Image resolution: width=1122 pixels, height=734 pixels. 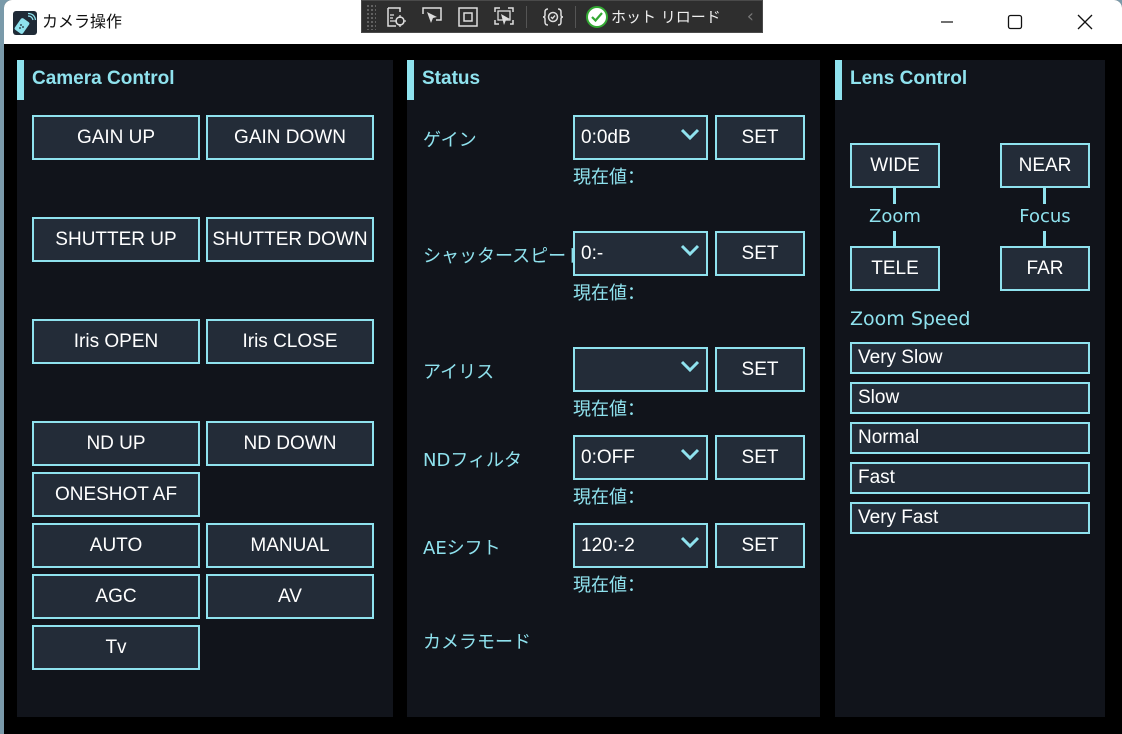 I want to click on nd-down-button: ND DOWN, so click(x=290, y=443).